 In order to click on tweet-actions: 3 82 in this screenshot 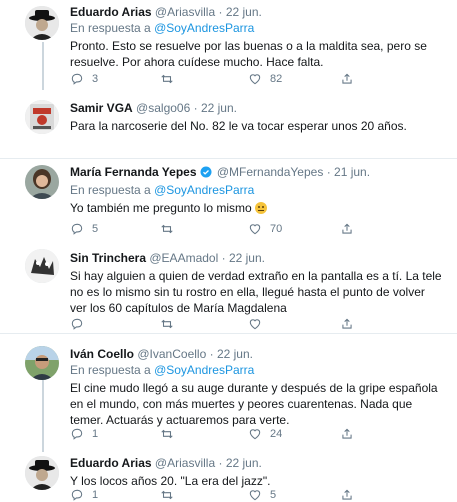, I will do `click(240, 80)`.